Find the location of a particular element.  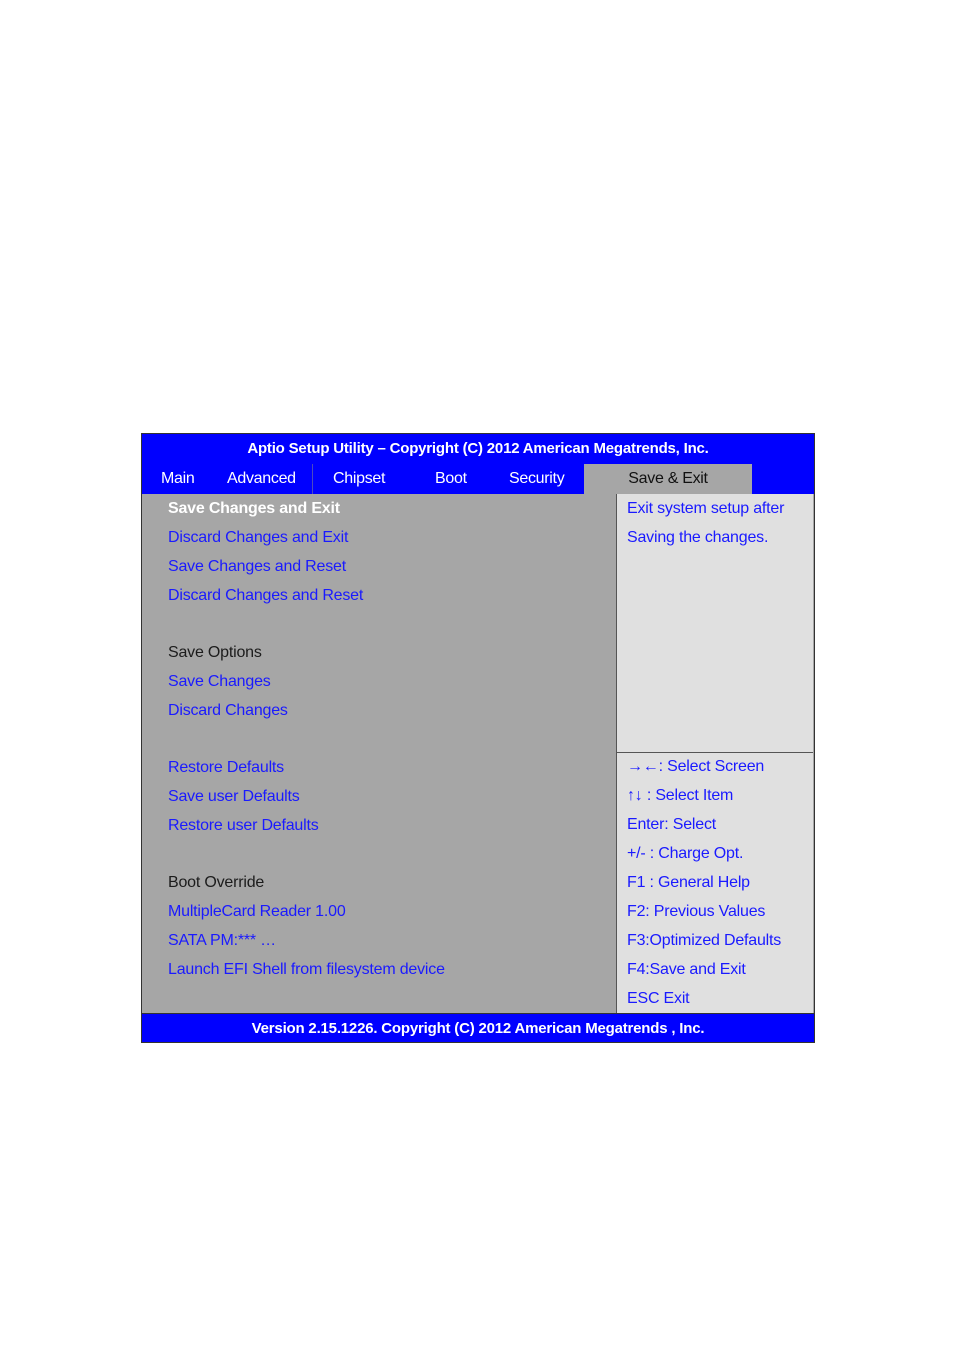

key-hint-esc-exit: ESC Exit is located at coordinates (658, 998).